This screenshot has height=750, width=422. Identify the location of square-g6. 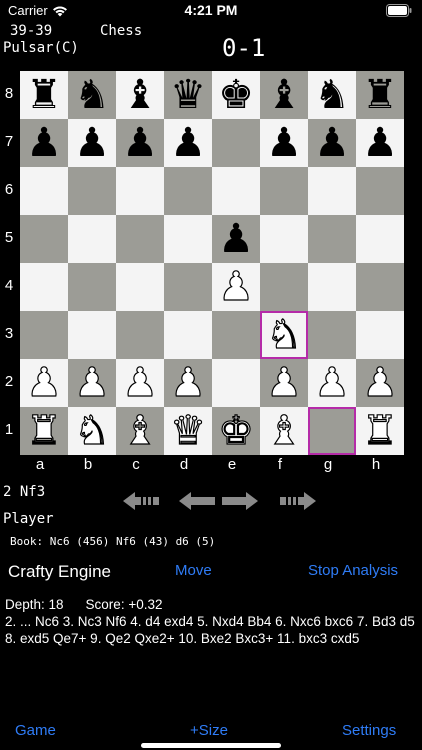
(332, 191).